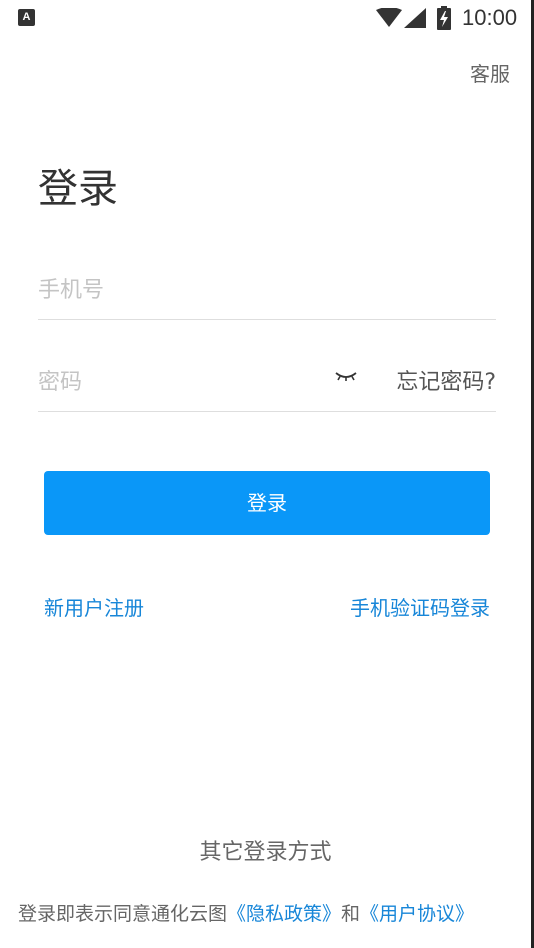 The image size is (534, 948). Describe the element at coordinates (265, 850) in the screenshot. I see `other-login-methods: 其它登录方式` at that location.